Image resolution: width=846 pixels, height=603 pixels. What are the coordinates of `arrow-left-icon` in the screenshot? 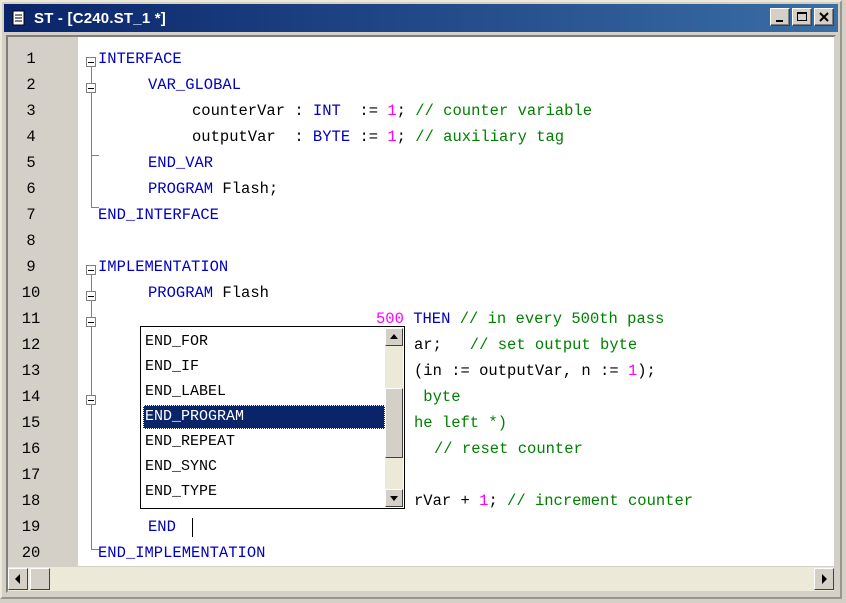 It's located at (17, 579).